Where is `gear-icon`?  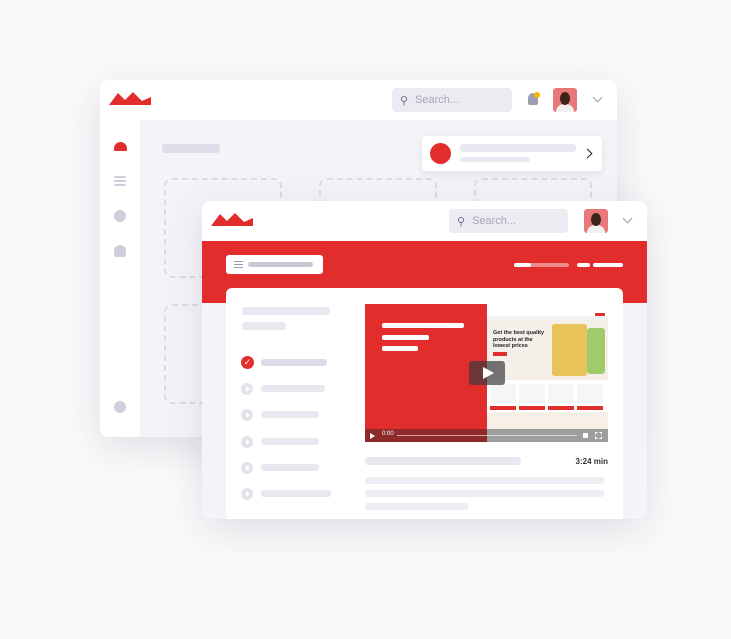 gear-icon is located at coordinates (120, 407).